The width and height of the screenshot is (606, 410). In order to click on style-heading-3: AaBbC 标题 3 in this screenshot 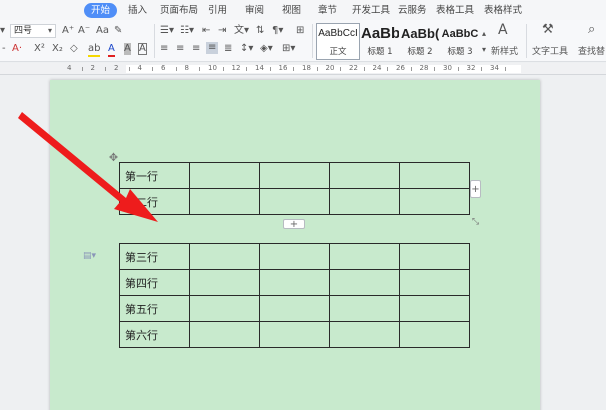, I will do `click(460, 41)`.